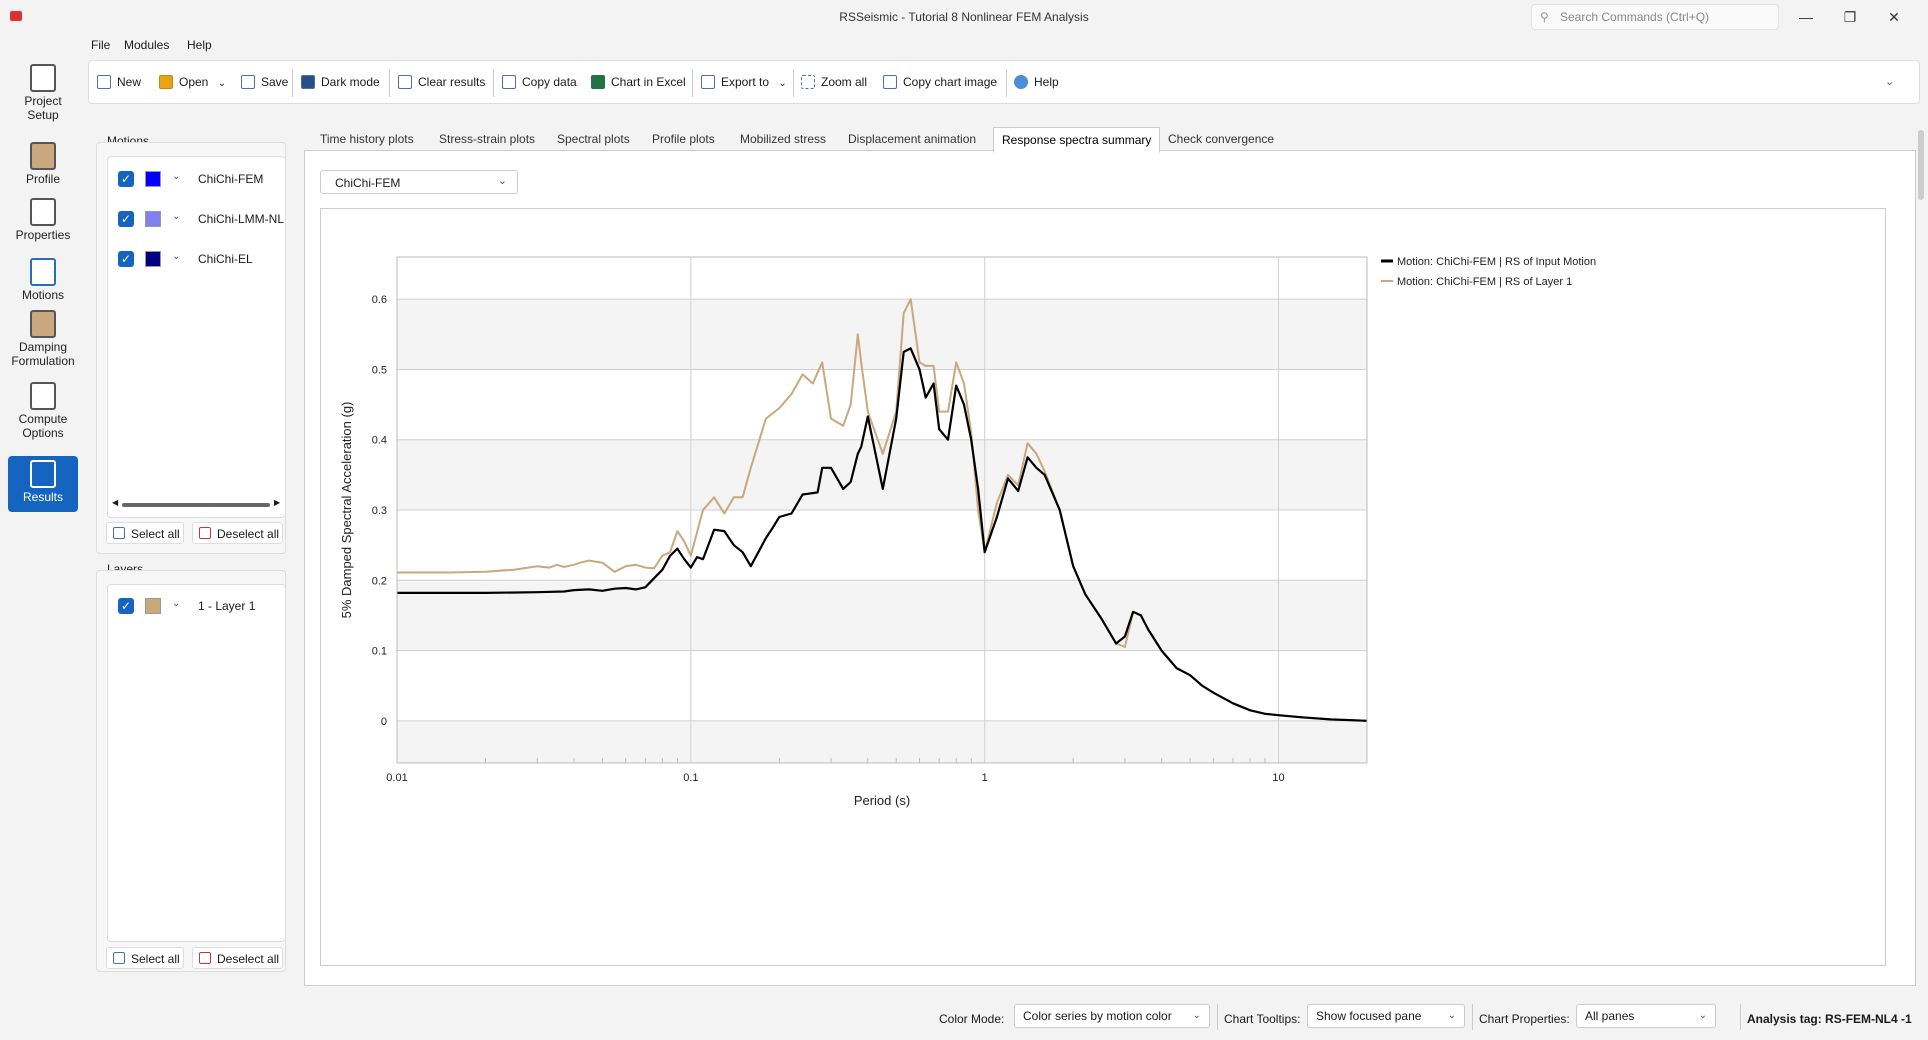 The width and height of the screenshot is (1928, 1040). I want to click on menu-file: File, so click(100, 45).